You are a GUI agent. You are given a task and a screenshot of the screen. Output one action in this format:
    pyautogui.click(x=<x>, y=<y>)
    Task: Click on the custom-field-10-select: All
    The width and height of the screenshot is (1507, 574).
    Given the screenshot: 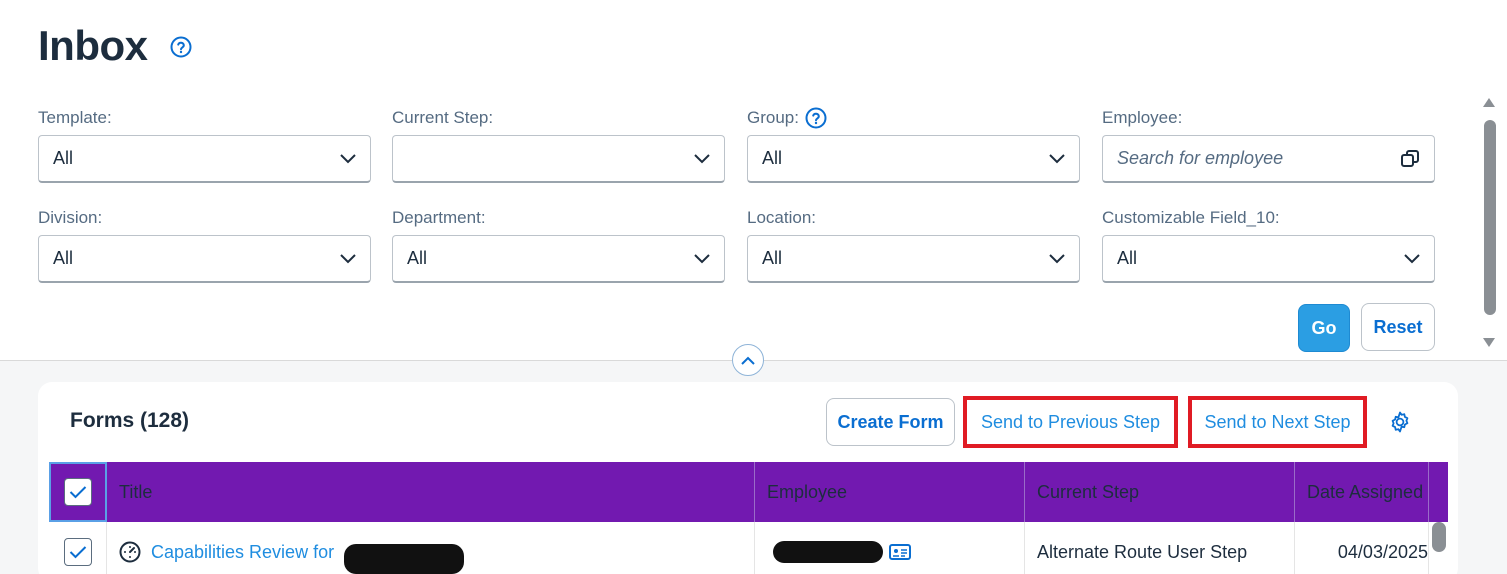 What is the action you would take?
    pyautogui.click(x=1268, y=259)
    